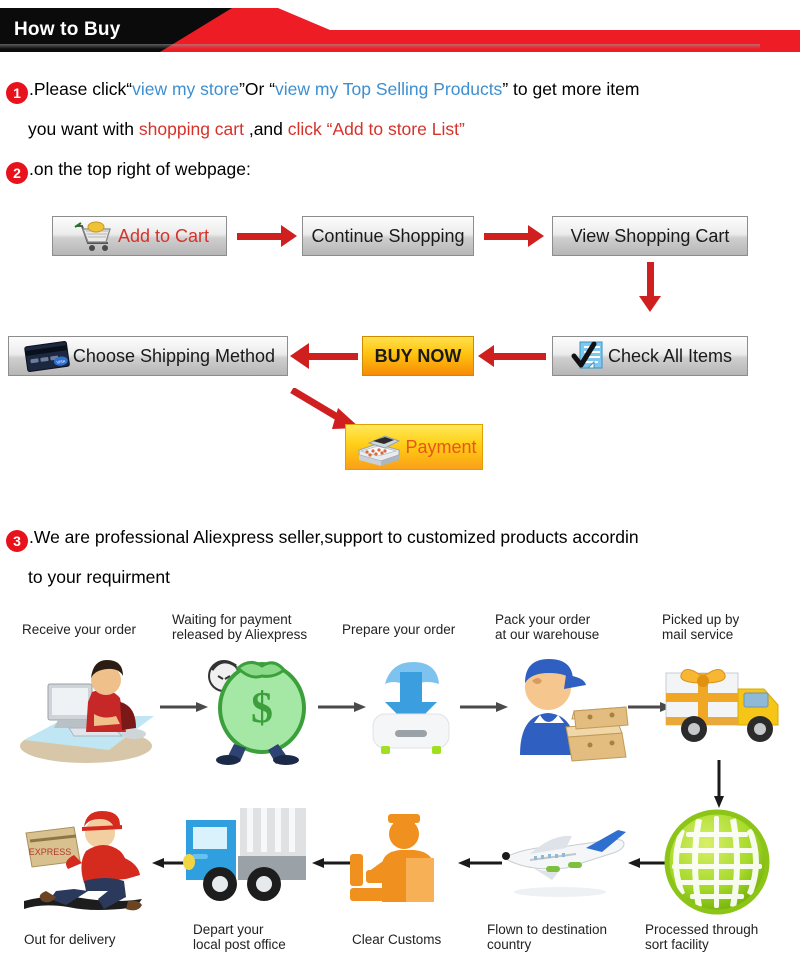  What do you see at coordinates (401, 860) in the screenshot?
I see `customs-officer-icon` at bounding box center [401, 860].